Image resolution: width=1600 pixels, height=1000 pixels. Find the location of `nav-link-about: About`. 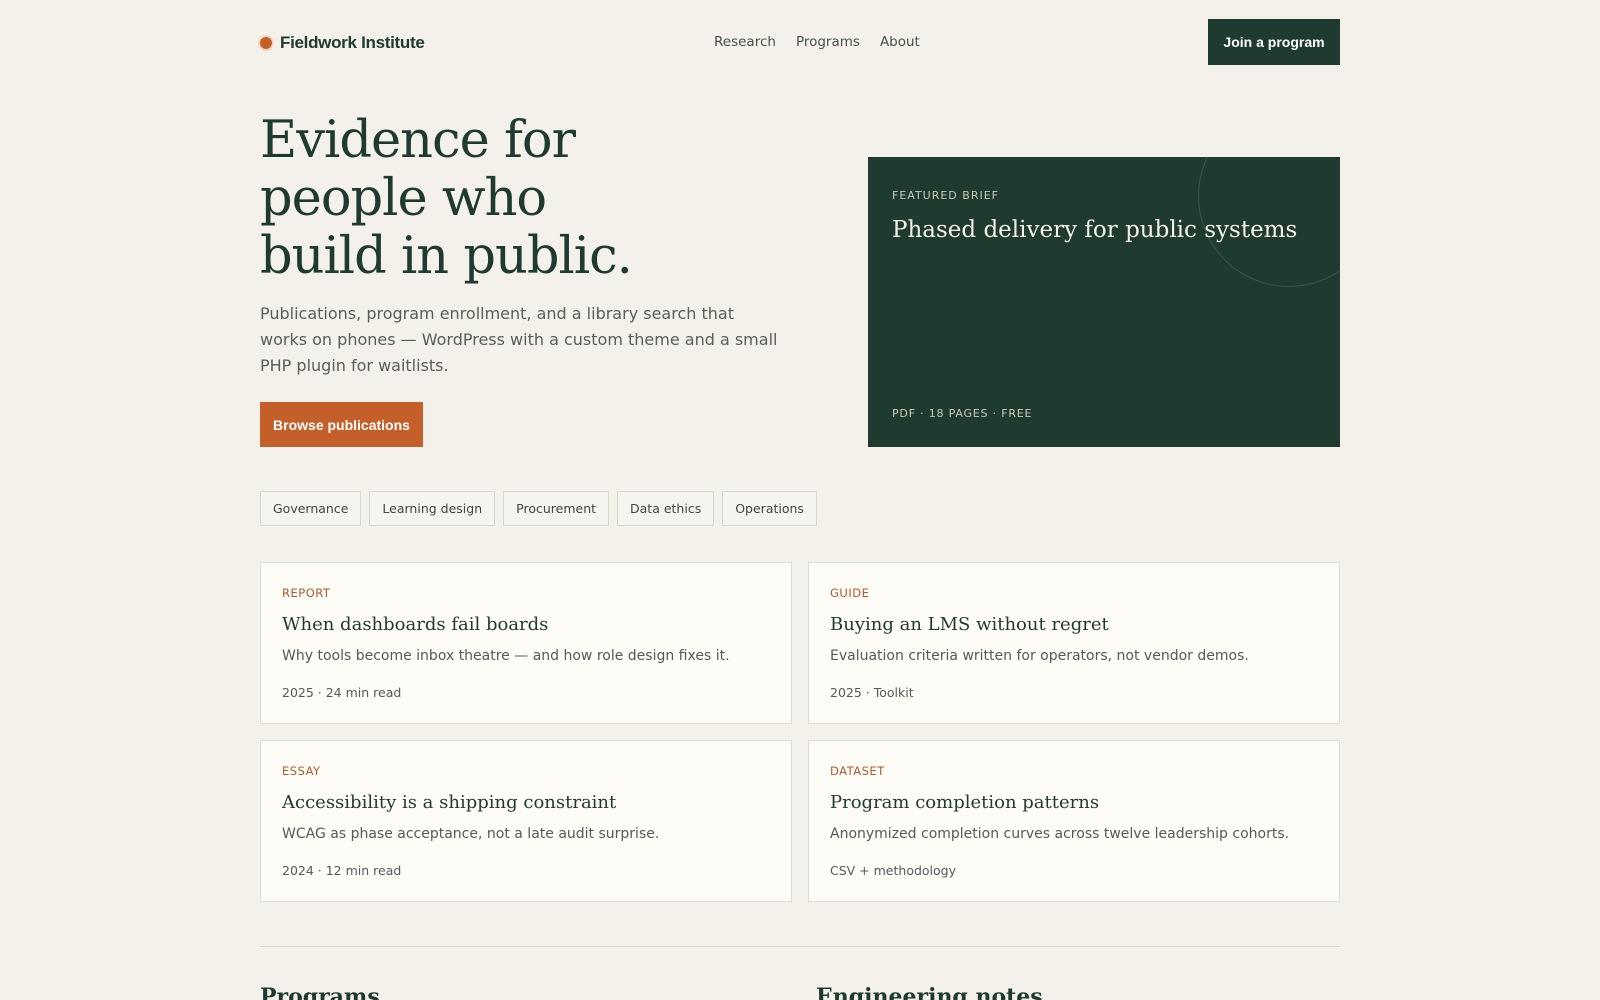

nav-link-about: About is located at coordinates (900, 42).